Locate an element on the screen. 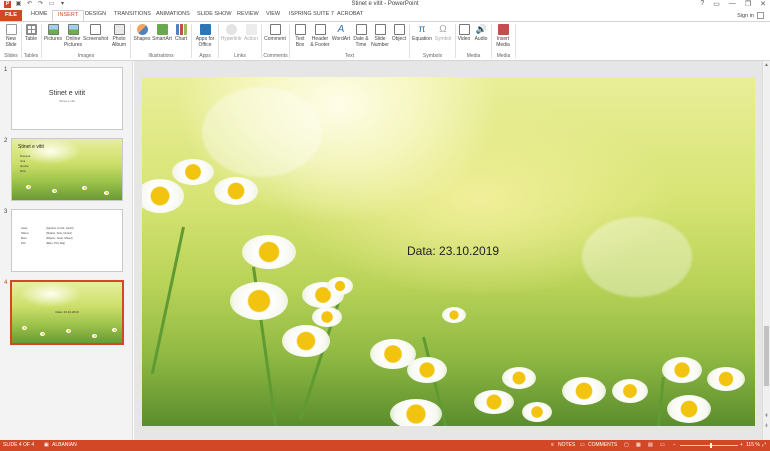  slide-sorter-icon: ▦ is located at coordinates (638, 445).